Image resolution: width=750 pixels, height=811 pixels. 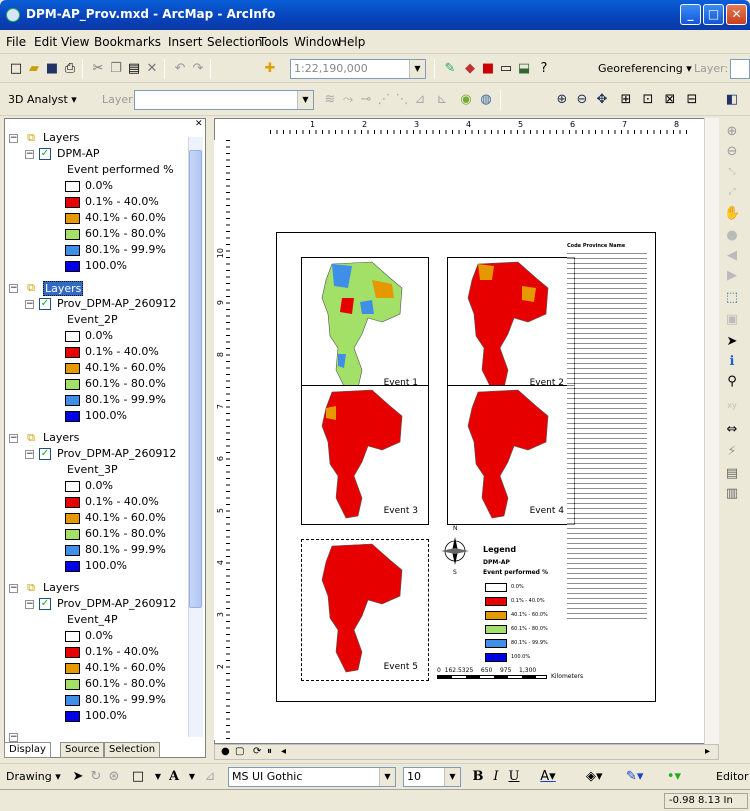 I want to click on full-extent-icon: ●, so click(x=732, y=236).